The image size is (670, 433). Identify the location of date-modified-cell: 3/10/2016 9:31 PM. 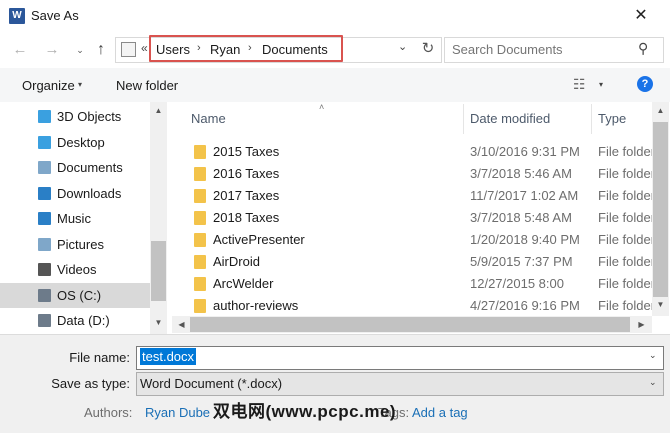
(525, 151).